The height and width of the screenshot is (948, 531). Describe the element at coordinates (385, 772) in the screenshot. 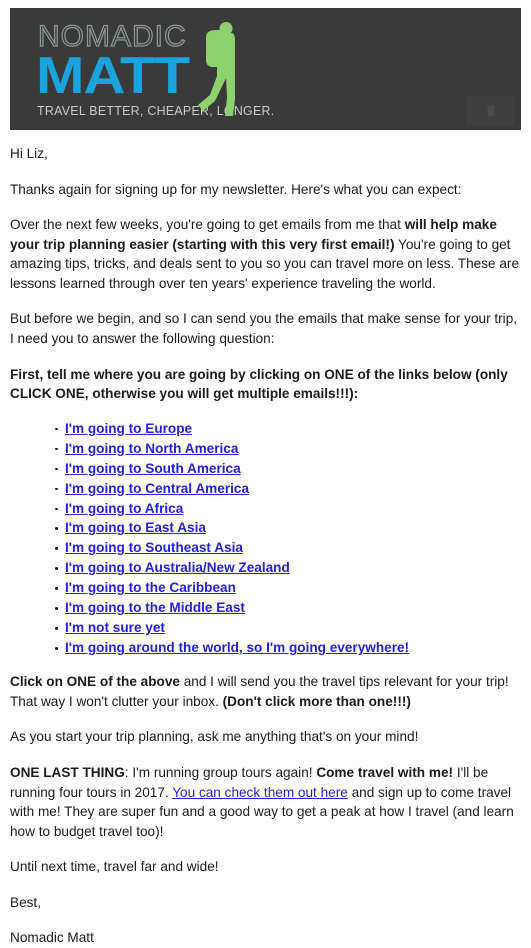

I see `come-travel-emphasis: Come travel with me!` at that location.